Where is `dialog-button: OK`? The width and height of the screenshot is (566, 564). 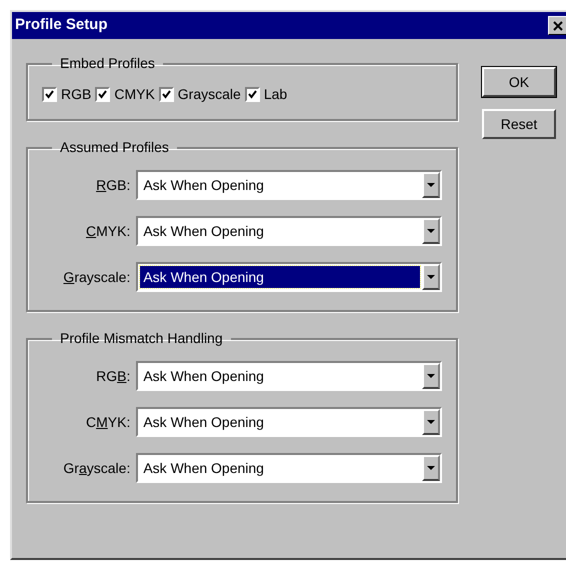
dialog-button: OK is located at coordinates (519, 82).